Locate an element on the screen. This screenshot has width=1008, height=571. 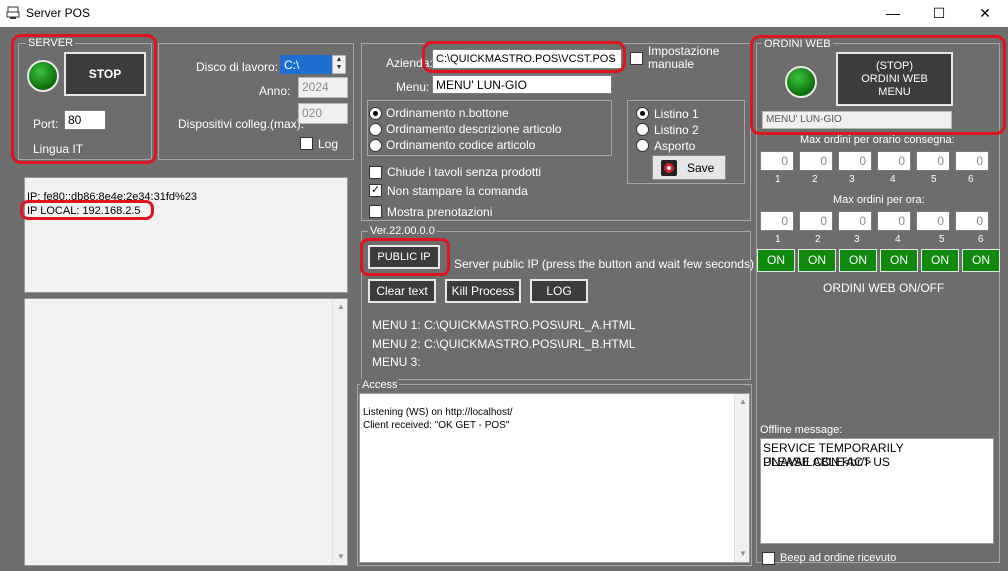
save-icon is located at coordinates (669, 168).